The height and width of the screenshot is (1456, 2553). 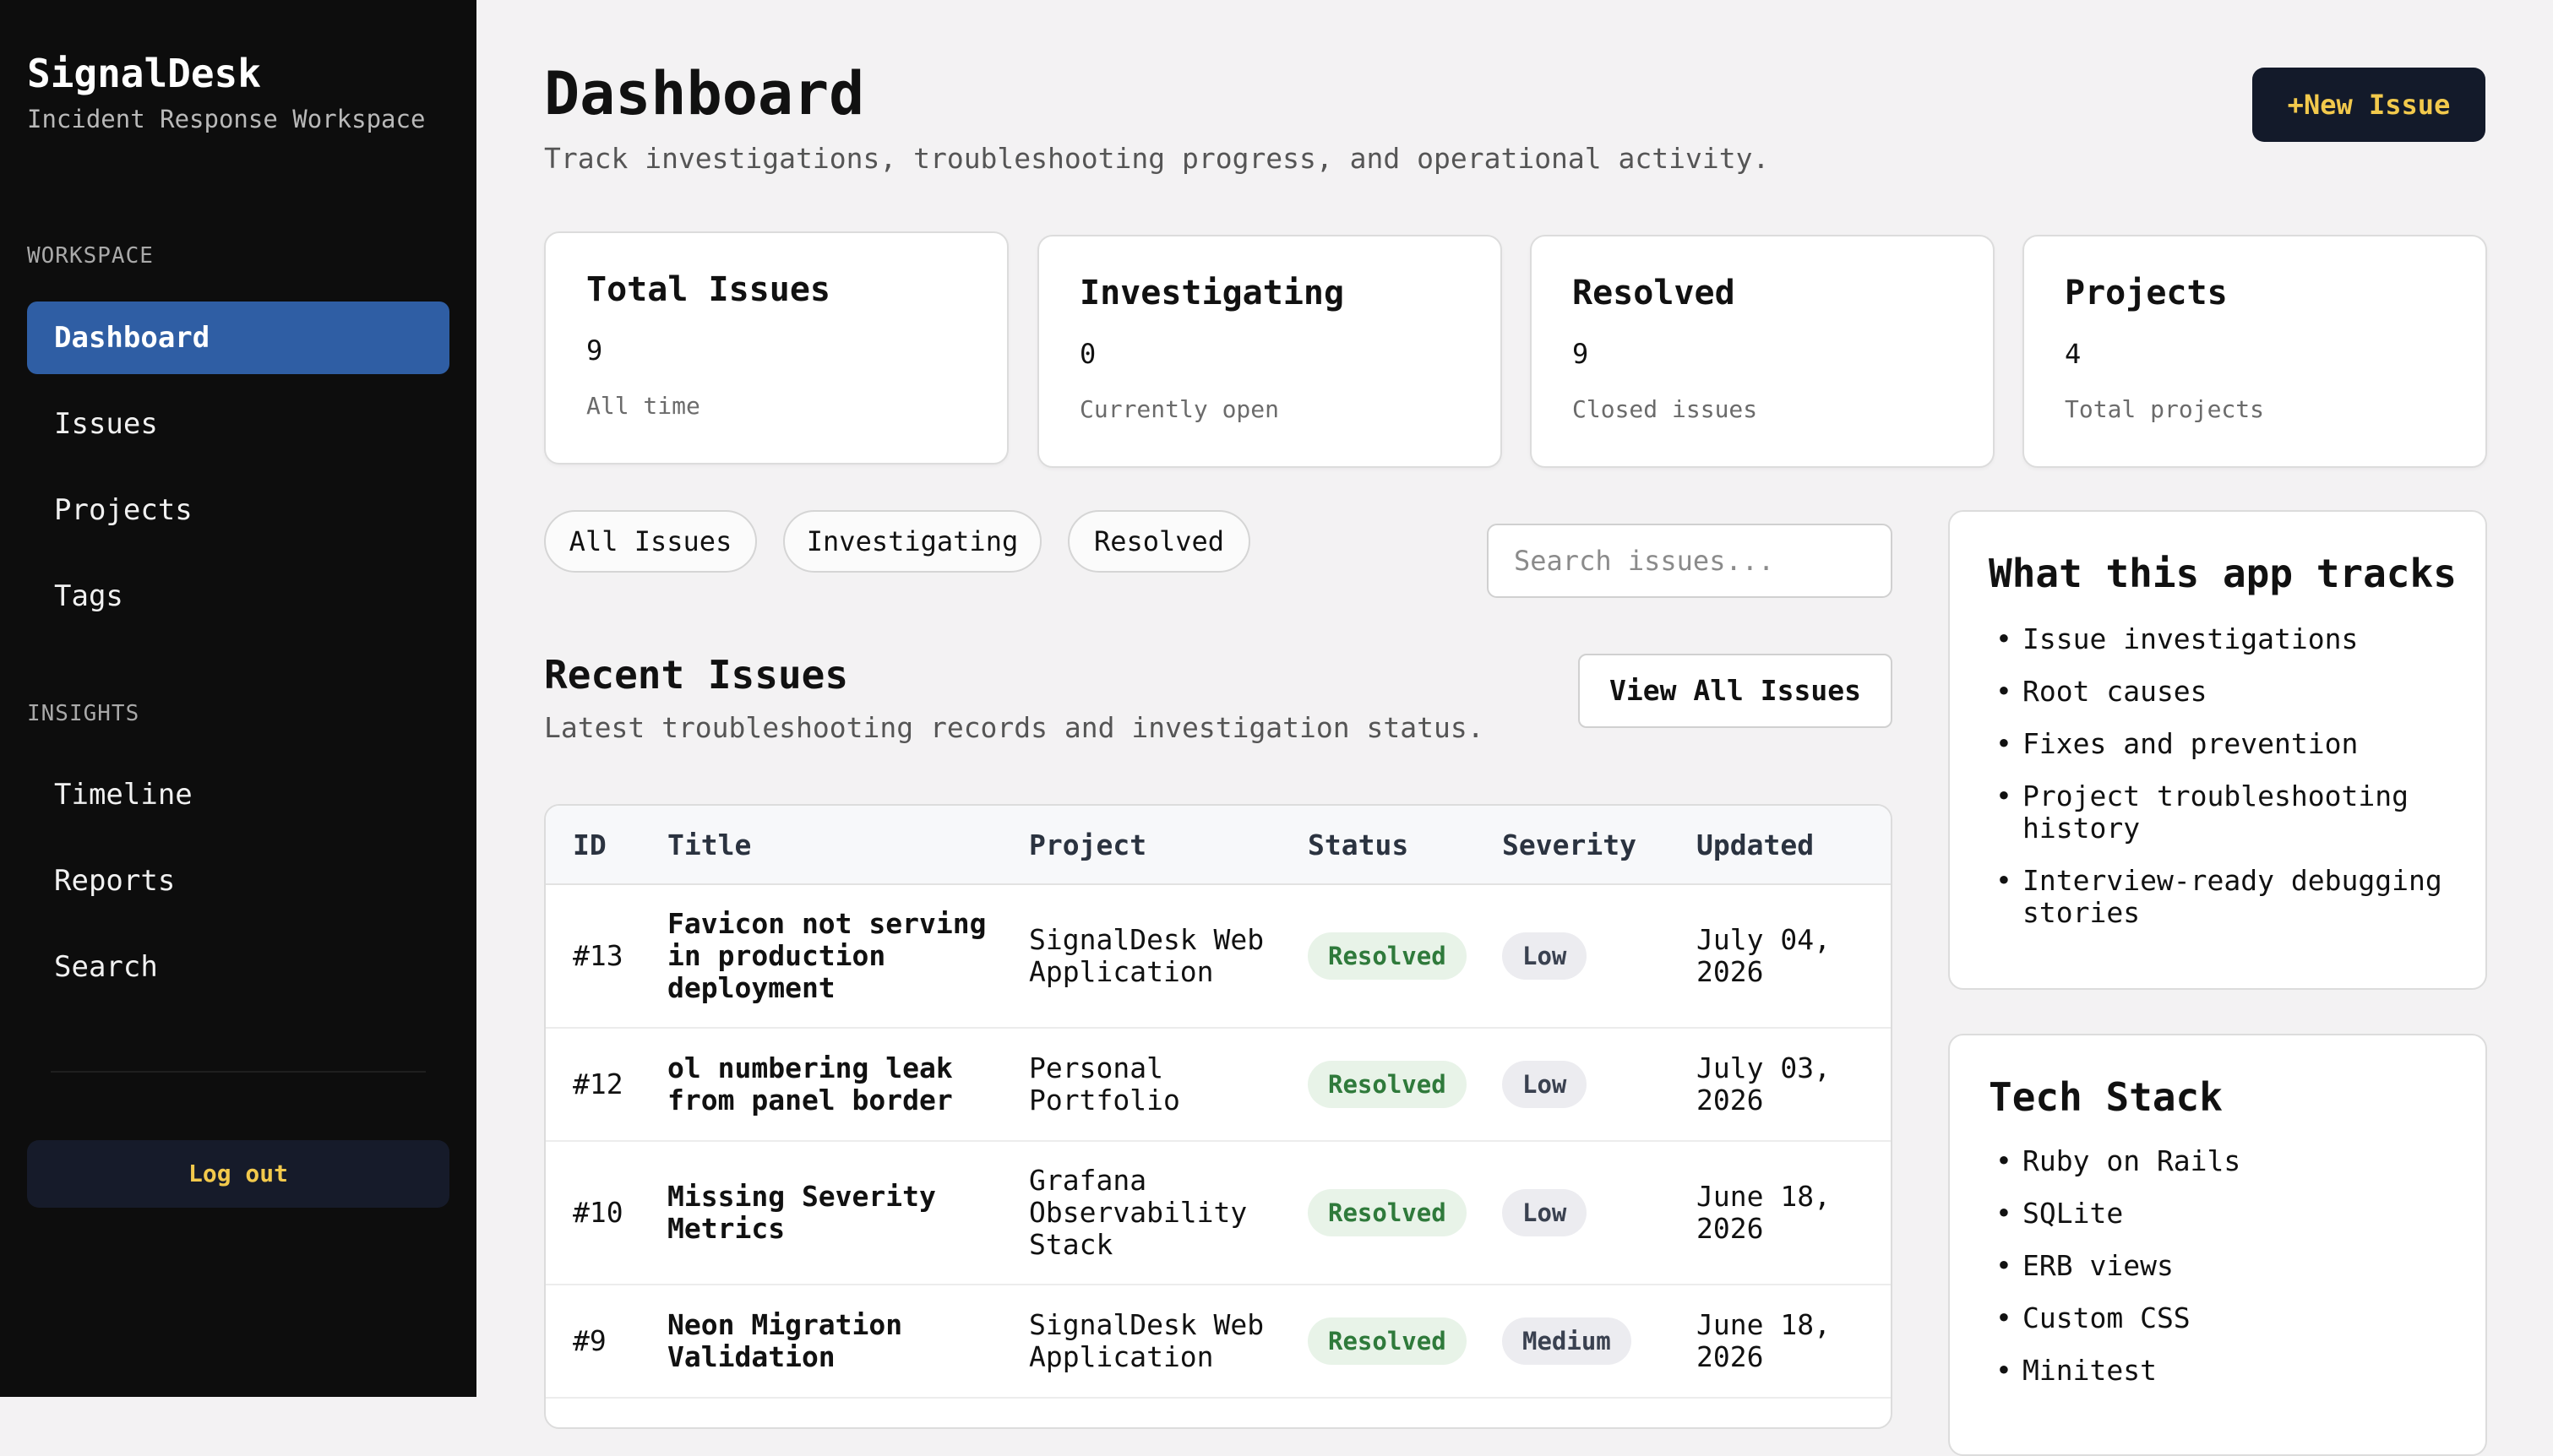 I want to click on stat-title: Total Issues, so click(x=708, y=290).